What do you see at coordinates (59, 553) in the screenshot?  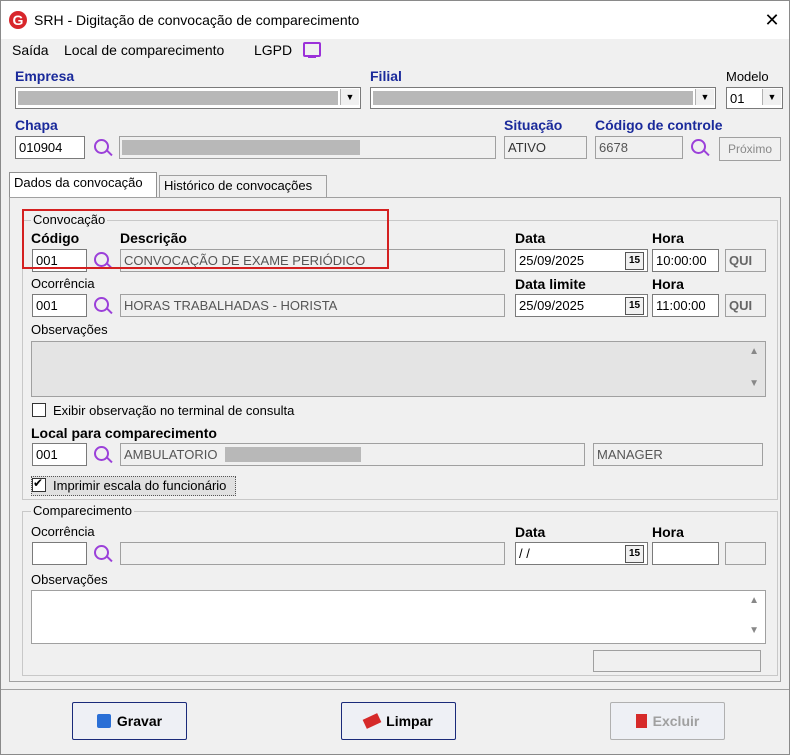 I see `comp-ocorrencia-input` at bounding box center [59, 553].